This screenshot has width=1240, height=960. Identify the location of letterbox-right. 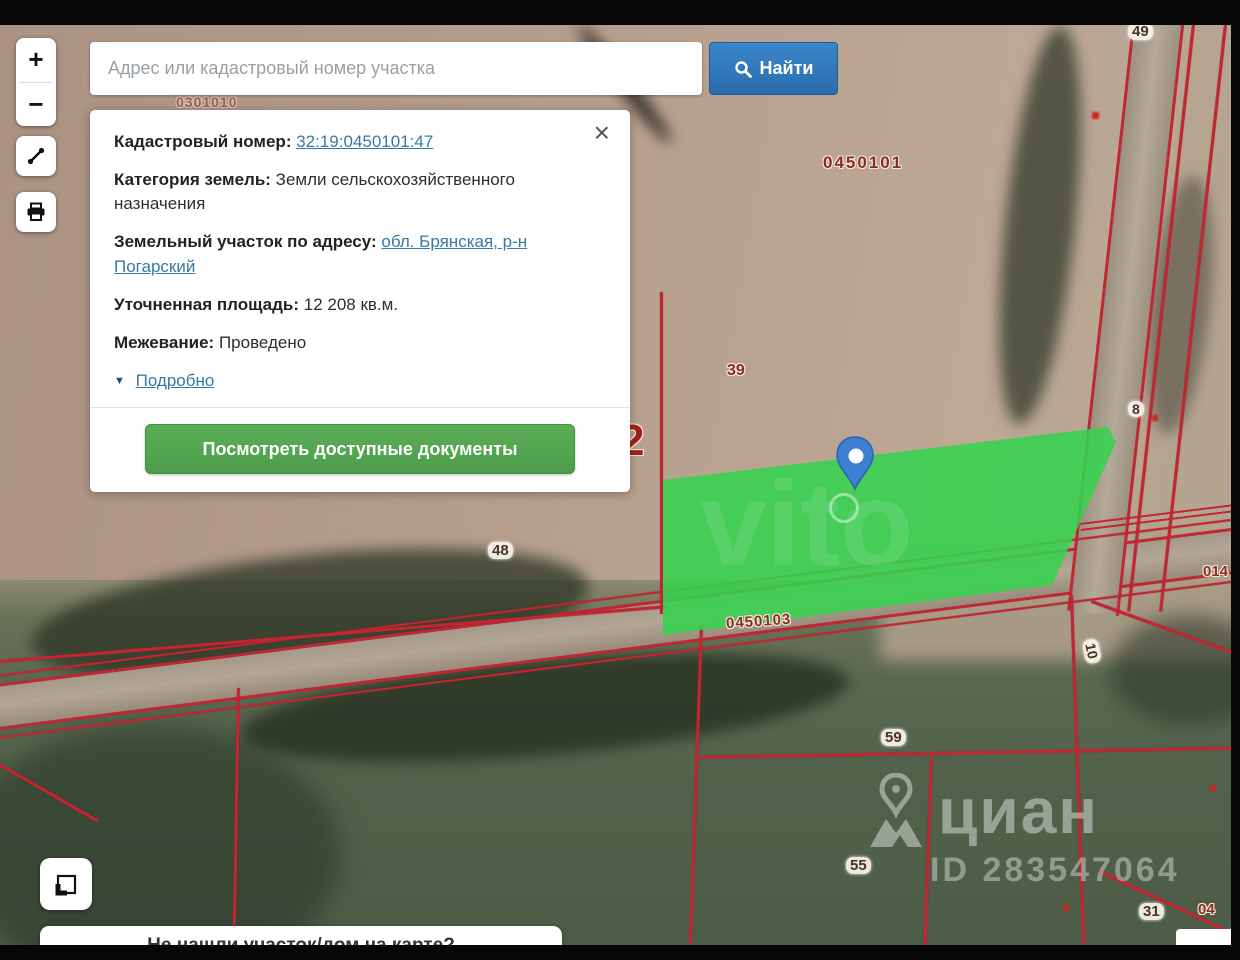
(1235, 480).